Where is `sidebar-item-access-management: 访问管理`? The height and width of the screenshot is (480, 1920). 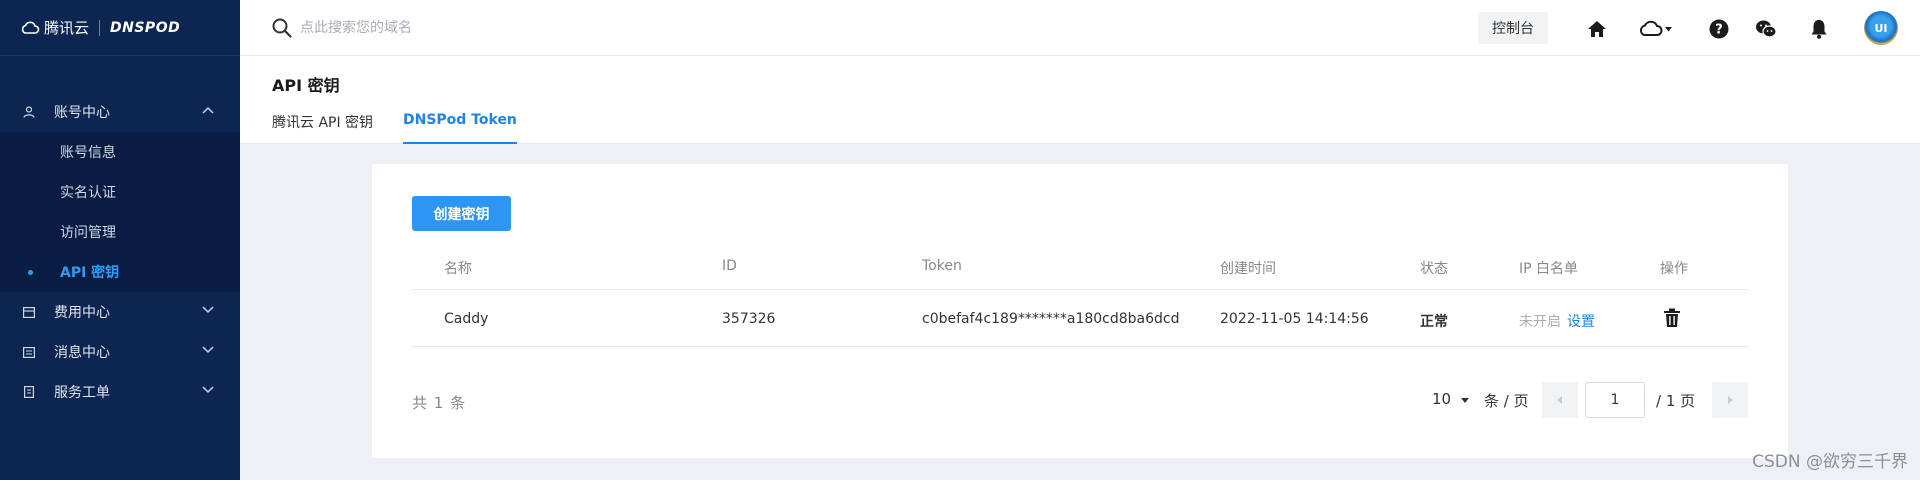 sidebar-item-access-management: 访问管理 is located at coordinates (120, 232).